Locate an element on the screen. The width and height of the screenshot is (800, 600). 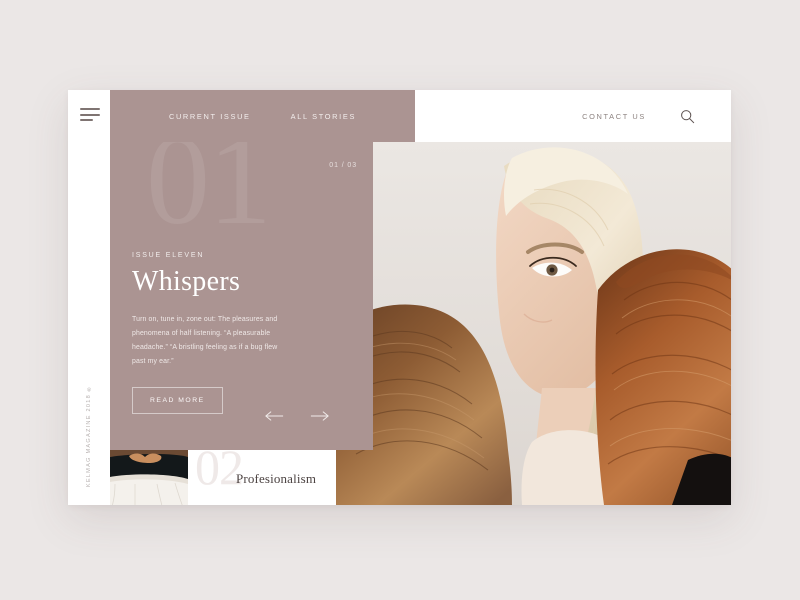
issue-label: ISSUE ELEVEN is located at coordinates (168, 255).